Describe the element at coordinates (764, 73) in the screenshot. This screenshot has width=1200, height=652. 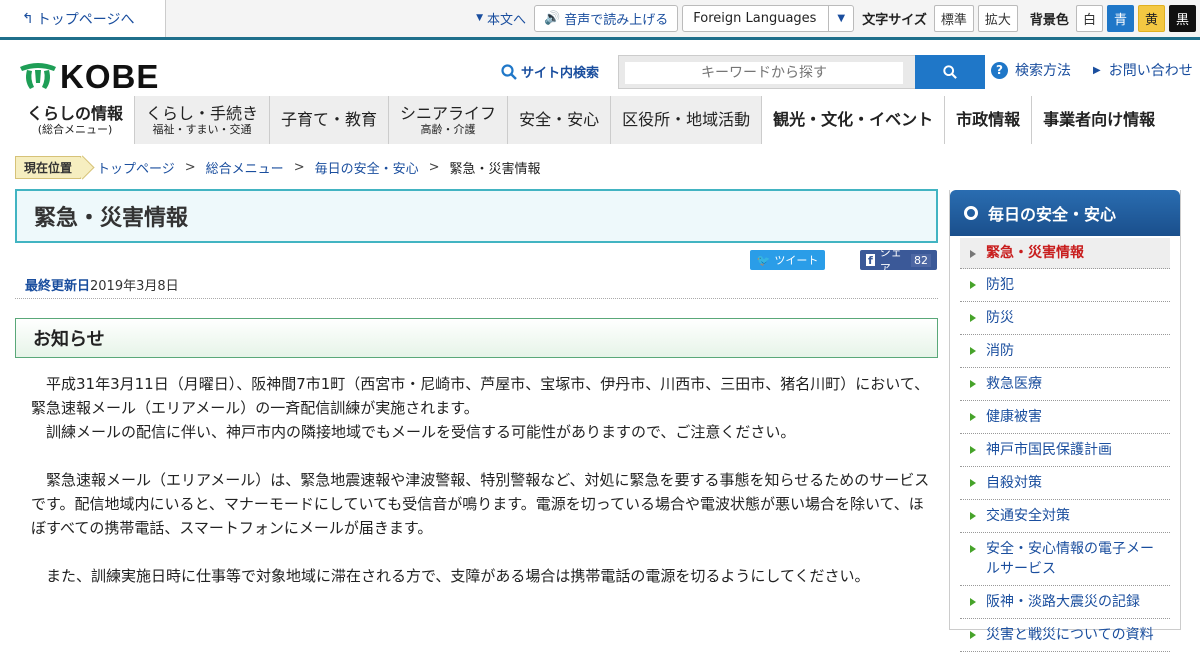
I see `search-input` at that location.